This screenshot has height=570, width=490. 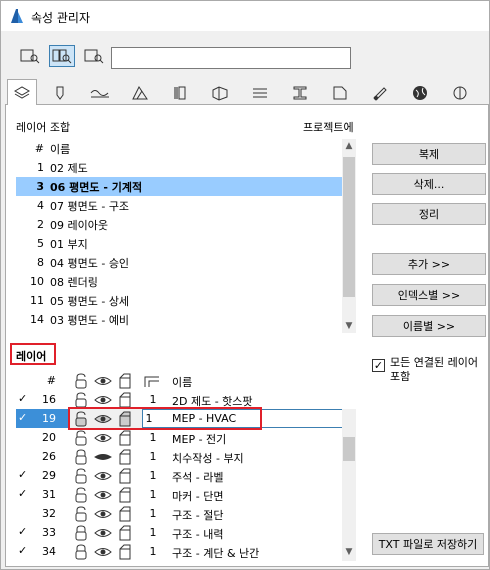 What do you see at coordinates (179, 262) in the screenshot?
I see `list-item: 8 04 평면도 - 승인` at bounding box center [179, 262].